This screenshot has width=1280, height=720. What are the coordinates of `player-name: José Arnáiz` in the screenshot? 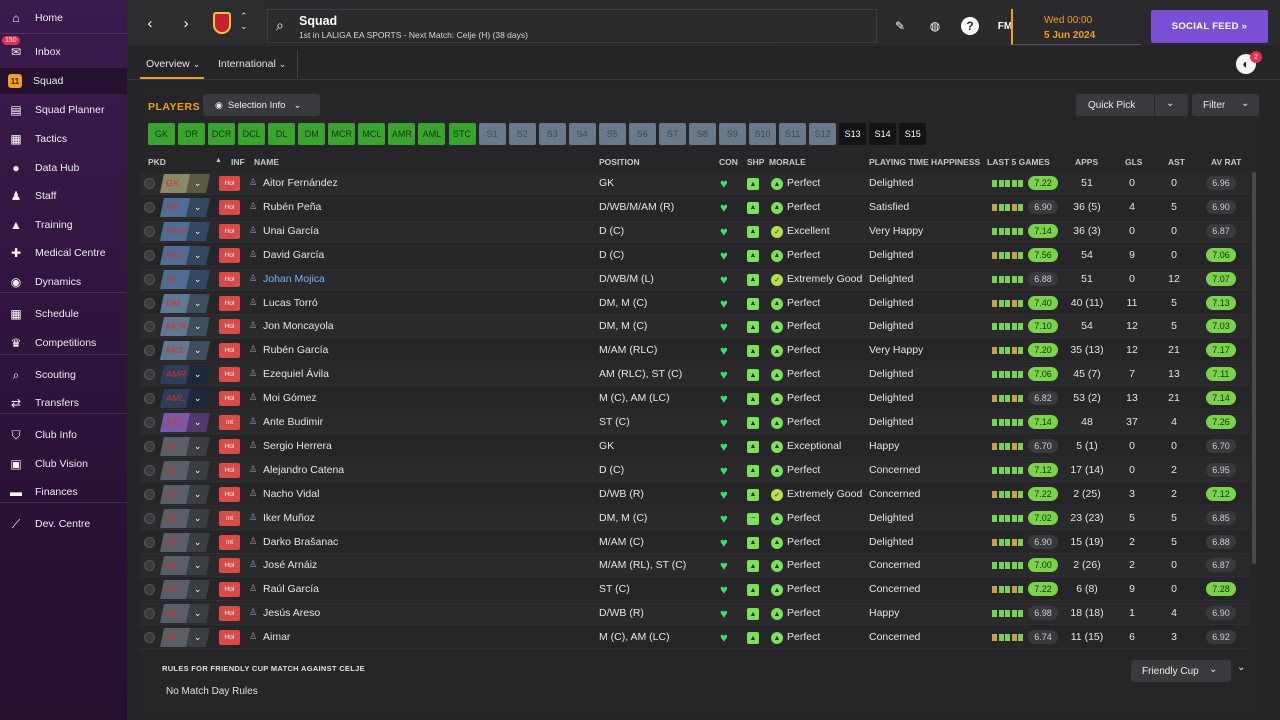 It's located at (290, 565).